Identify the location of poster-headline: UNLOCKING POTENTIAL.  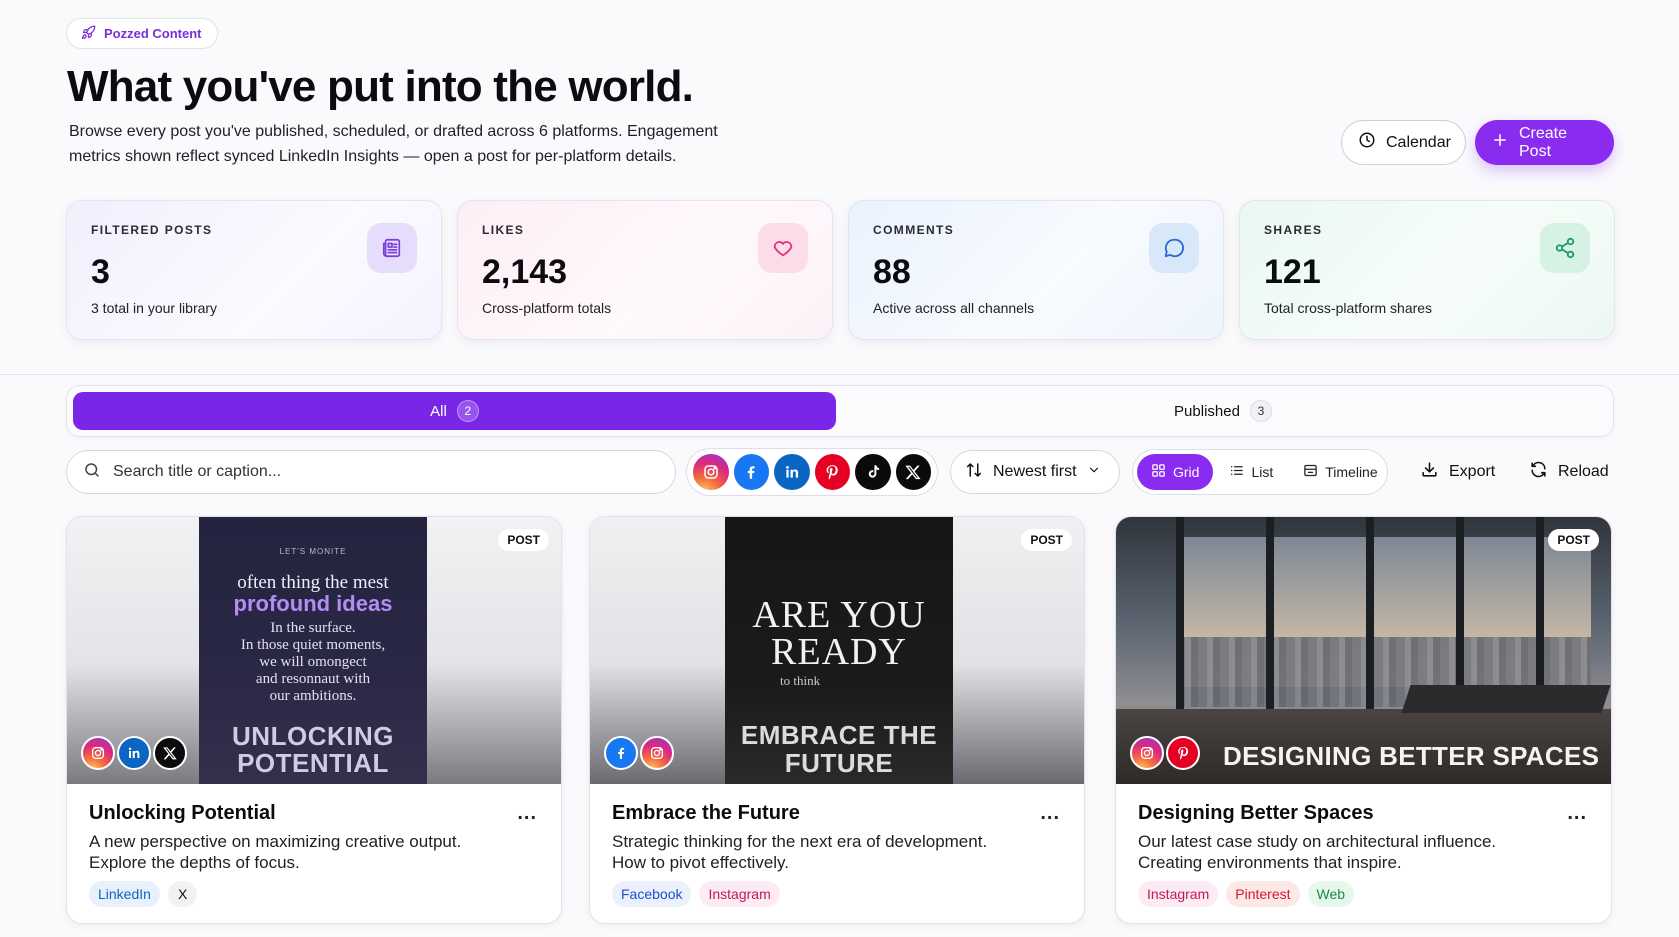
(313, 750).